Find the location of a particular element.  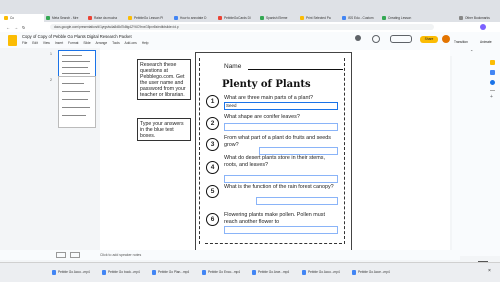

profile-avatar is located at coordinates (483, 27).